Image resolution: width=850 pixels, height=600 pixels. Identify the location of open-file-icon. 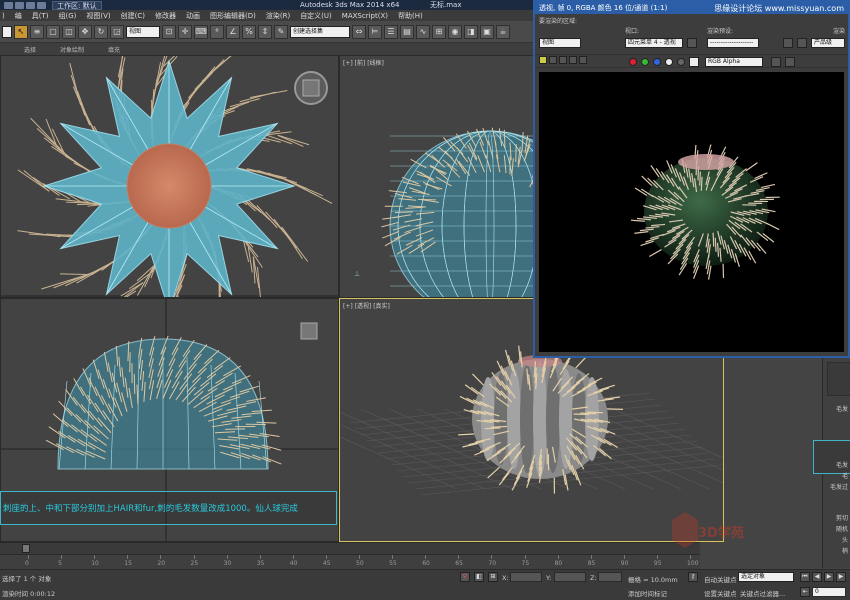
(30, 5).